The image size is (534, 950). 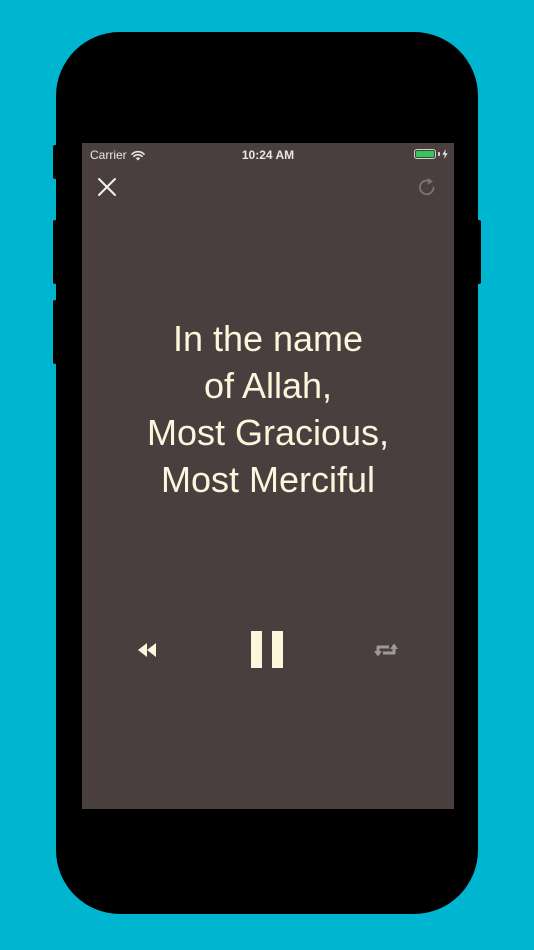 What do you see at coordinates (256, 649) in the screenshot?
I see `pause-bar-left` at bounding box center [256, 649].